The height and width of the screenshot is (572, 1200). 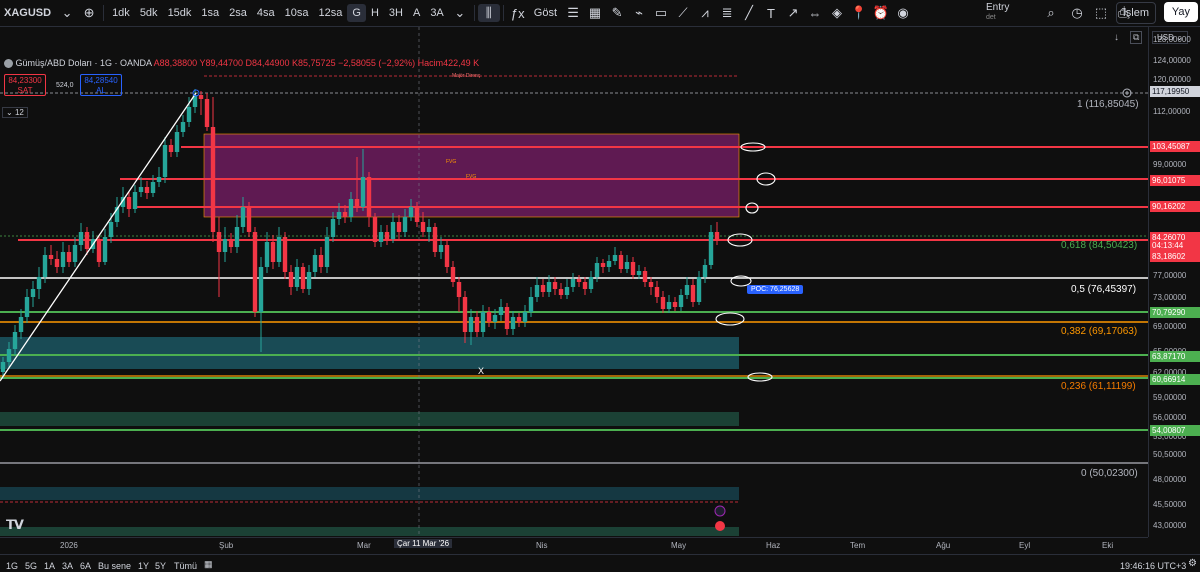 I want to click on pin-icon: 📍, so click(x=859, y=13).